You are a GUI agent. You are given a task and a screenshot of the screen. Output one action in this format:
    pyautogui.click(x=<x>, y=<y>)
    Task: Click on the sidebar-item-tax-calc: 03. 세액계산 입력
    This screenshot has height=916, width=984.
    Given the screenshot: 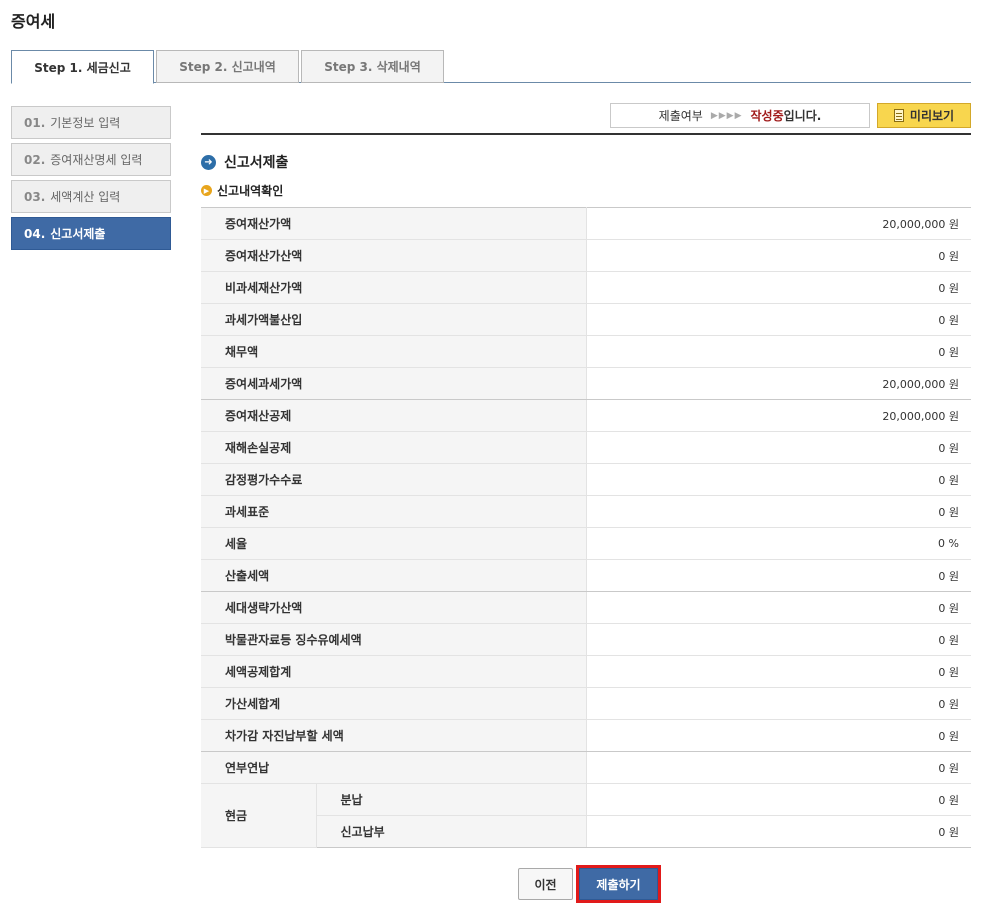 What is the action you would take?
    pyautogui.click(x=91, y=196)
    